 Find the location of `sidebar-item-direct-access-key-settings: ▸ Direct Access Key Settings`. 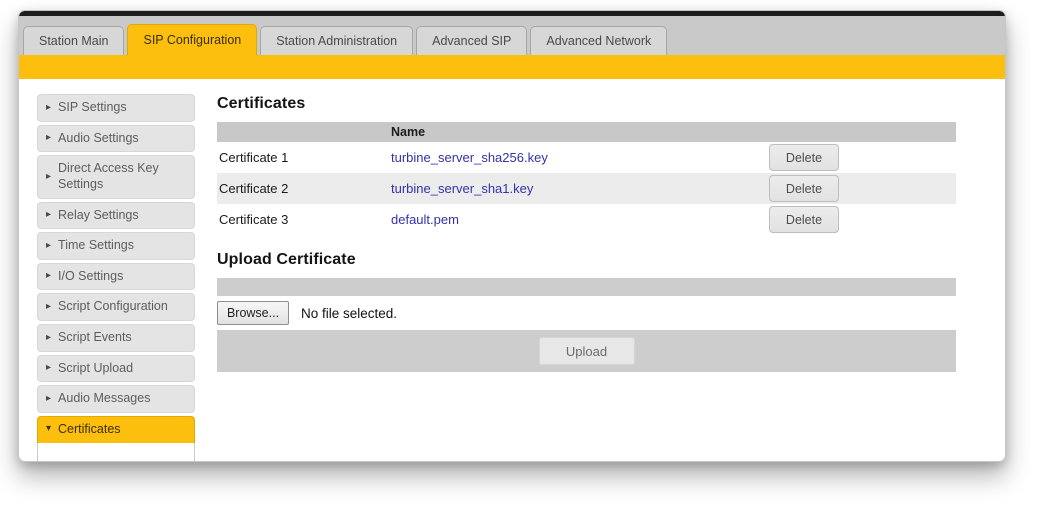

sidebar-item-direct-access-key-settings: ▸ Direct Access Key Settings is located at coordinates (116, 177).